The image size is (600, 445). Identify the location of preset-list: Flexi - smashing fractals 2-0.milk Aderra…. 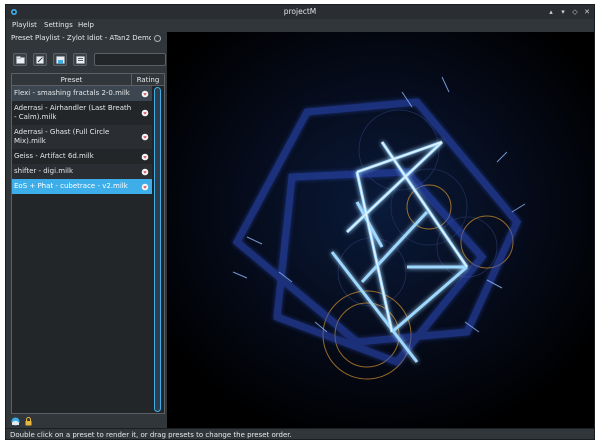
(82, 140).